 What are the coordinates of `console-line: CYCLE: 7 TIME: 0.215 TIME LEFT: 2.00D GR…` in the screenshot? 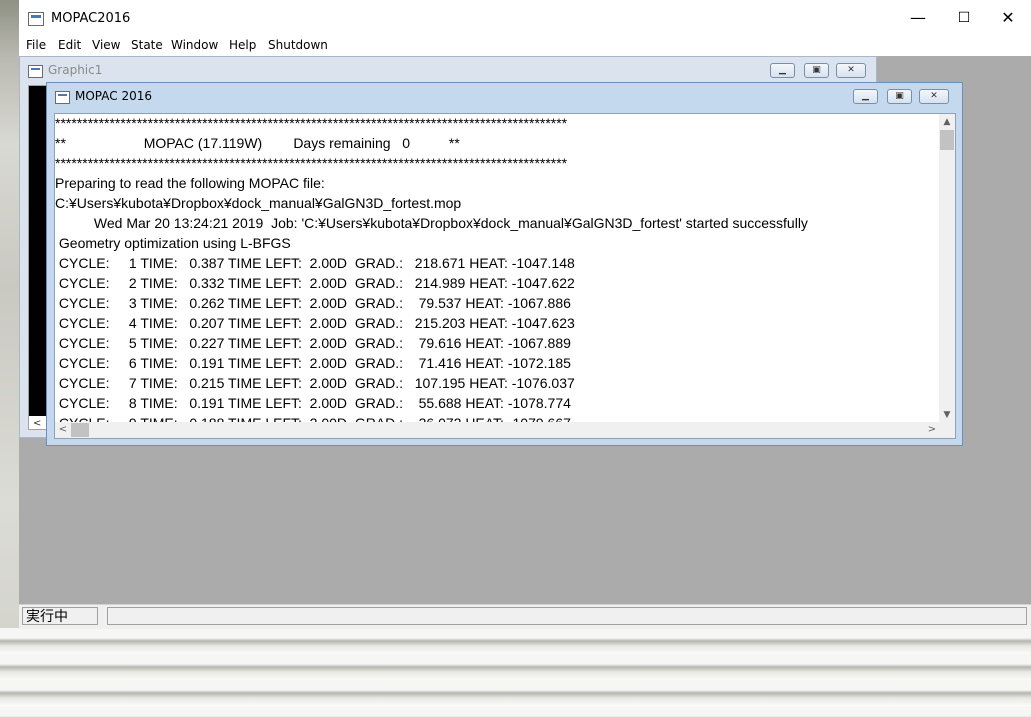 It's located at (315, 383).